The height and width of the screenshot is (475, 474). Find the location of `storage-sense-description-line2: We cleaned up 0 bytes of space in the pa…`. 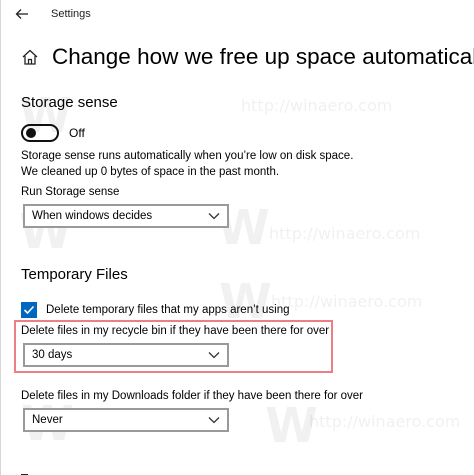

storage-sense-description-line2: We cleaned up 0 bytes of space in the pa… is located at coordinates (150, 172).